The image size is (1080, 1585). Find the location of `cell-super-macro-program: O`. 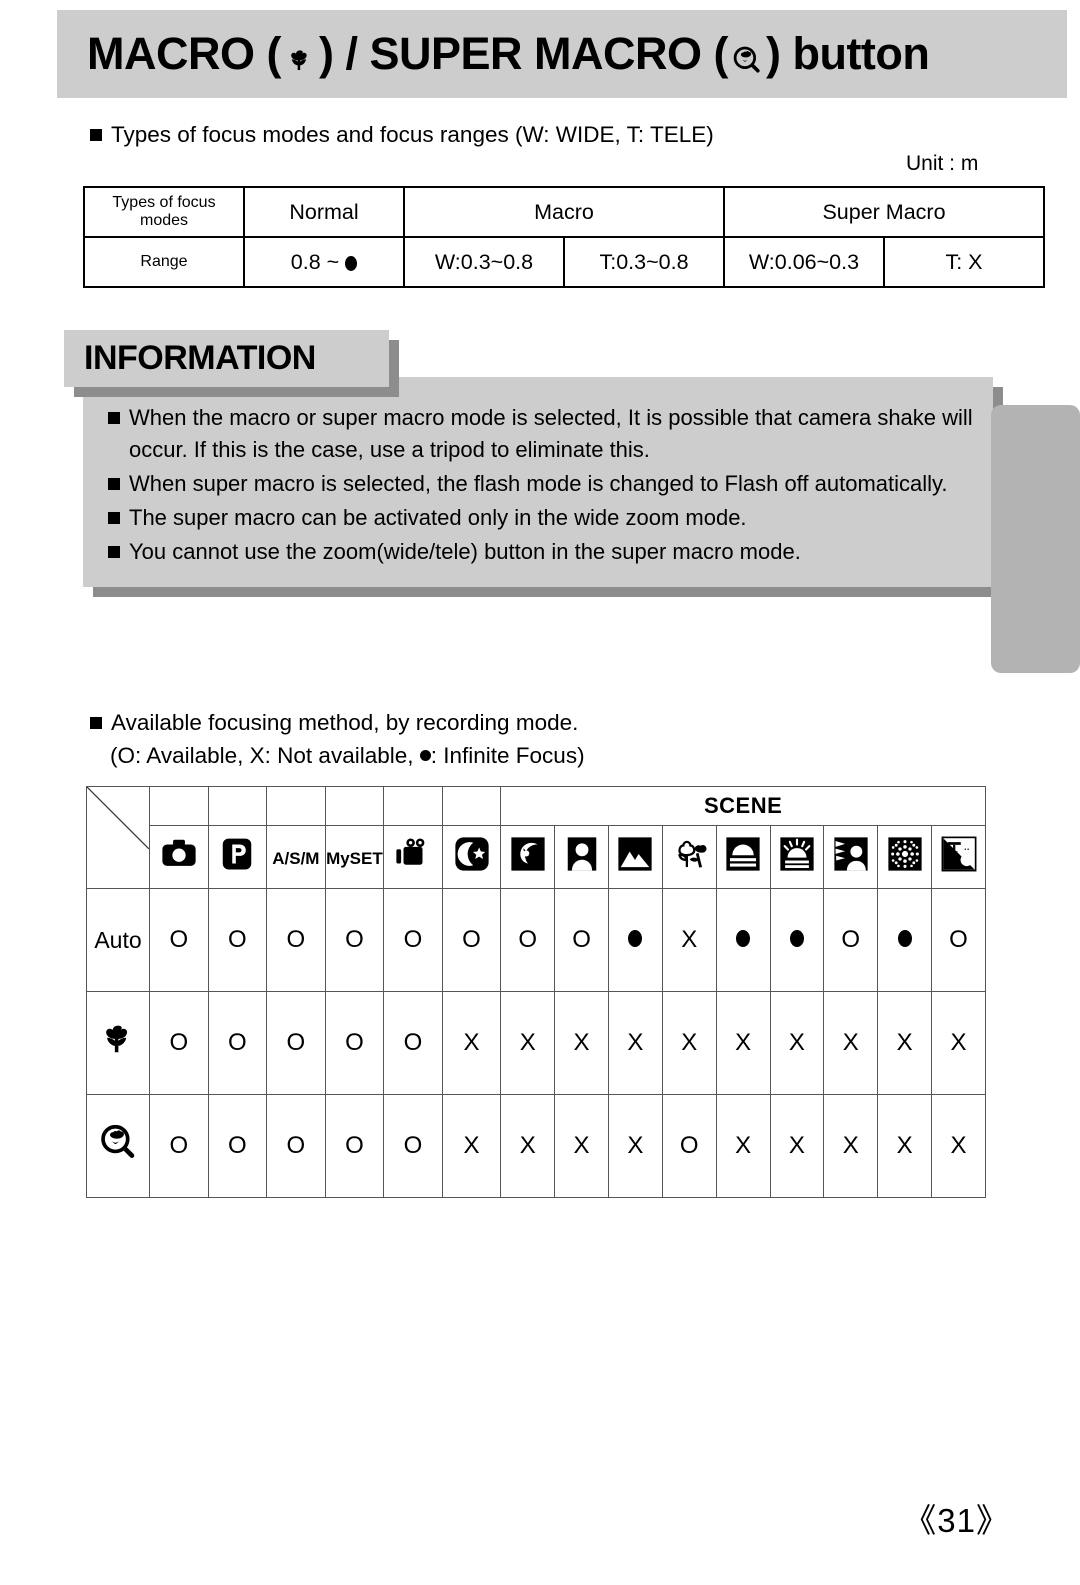

cell-super-macro-program: O is located at coordinates (237, 1146).